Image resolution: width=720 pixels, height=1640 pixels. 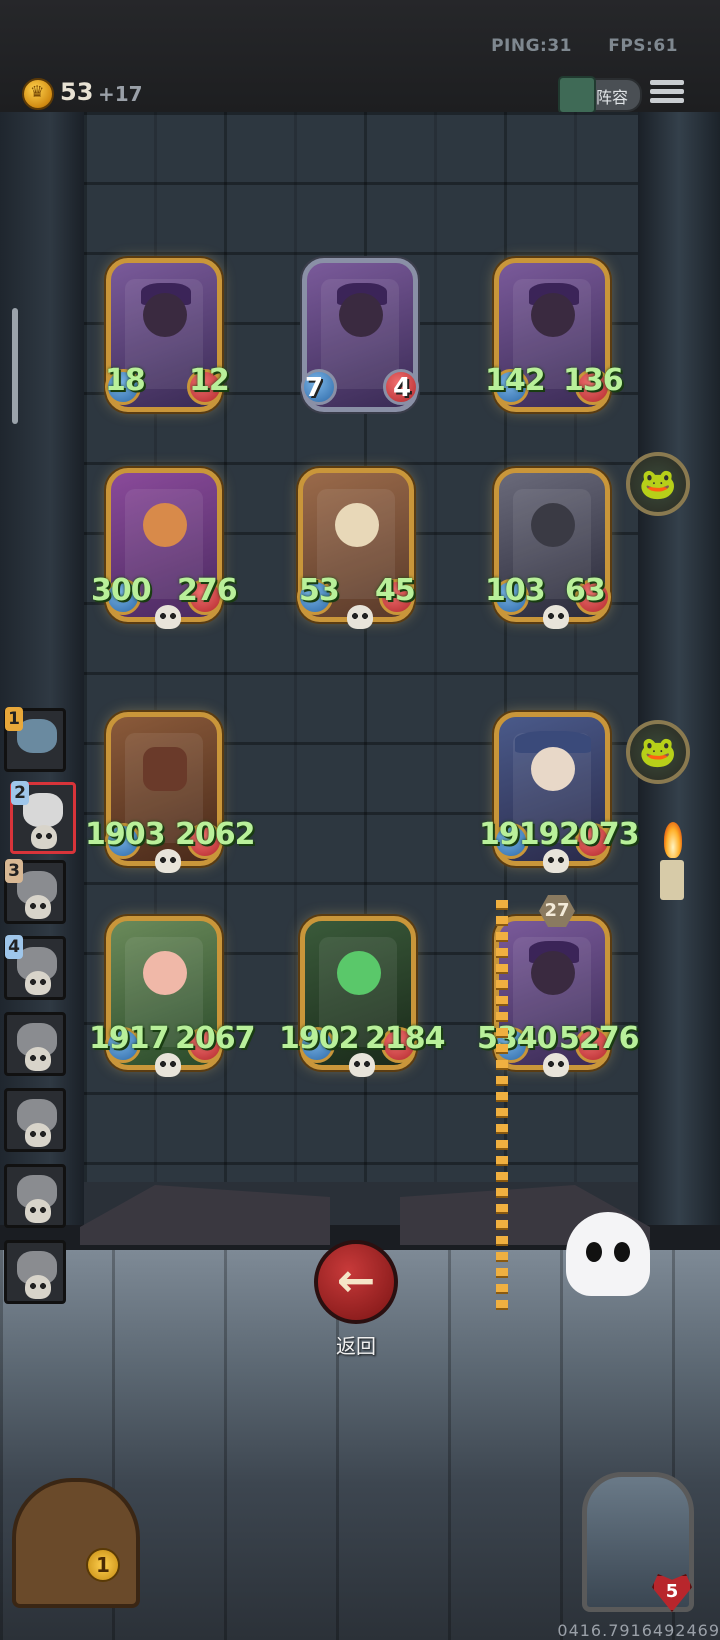 I want to click on minion-card: 1902 2184, so click(x=362, y=996).